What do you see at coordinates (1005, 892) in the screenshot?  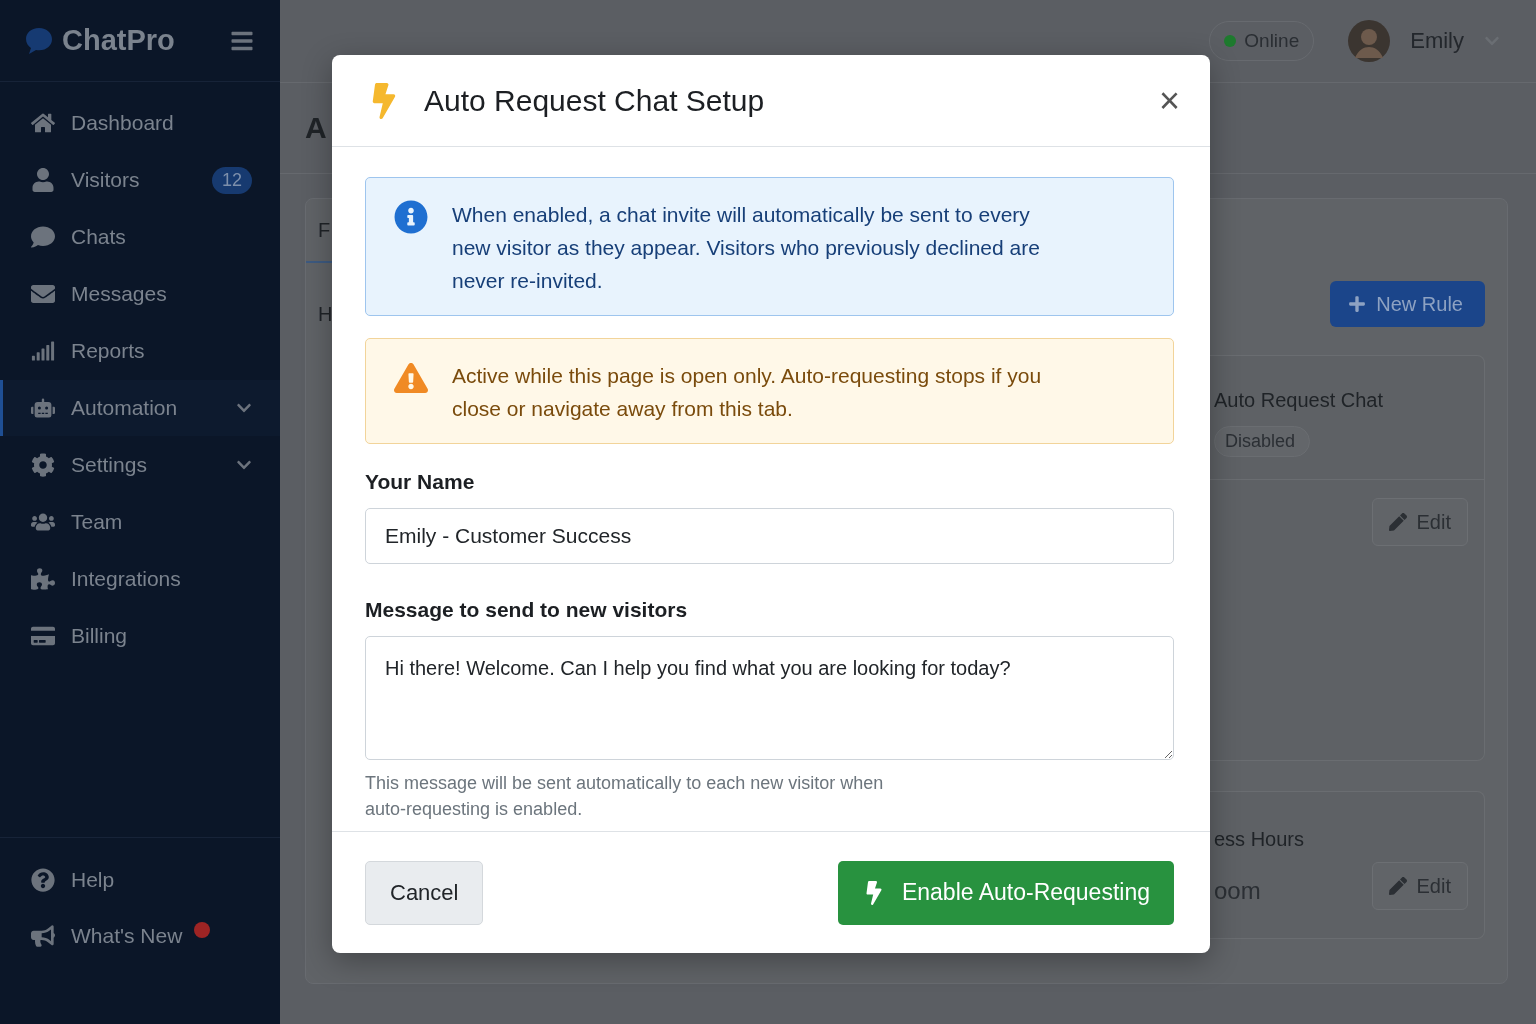 I see `enable-button: Enable Auto-Requesting` at bounding box center [1005, 892].